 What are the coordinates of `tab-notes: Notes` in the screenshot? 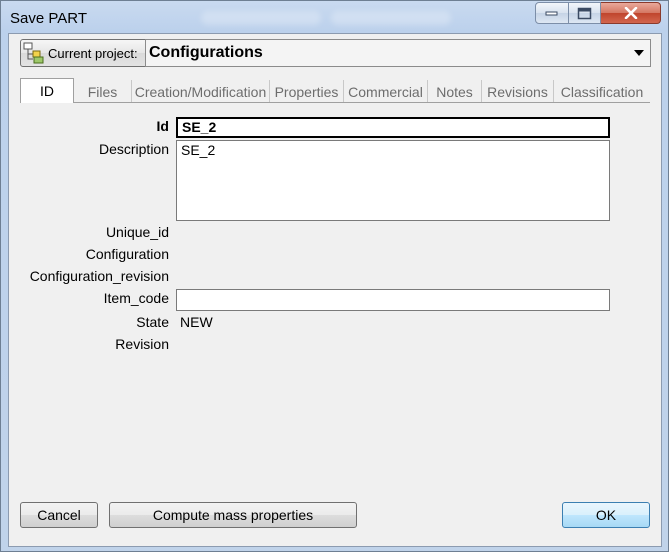 It's located at (455, 91).